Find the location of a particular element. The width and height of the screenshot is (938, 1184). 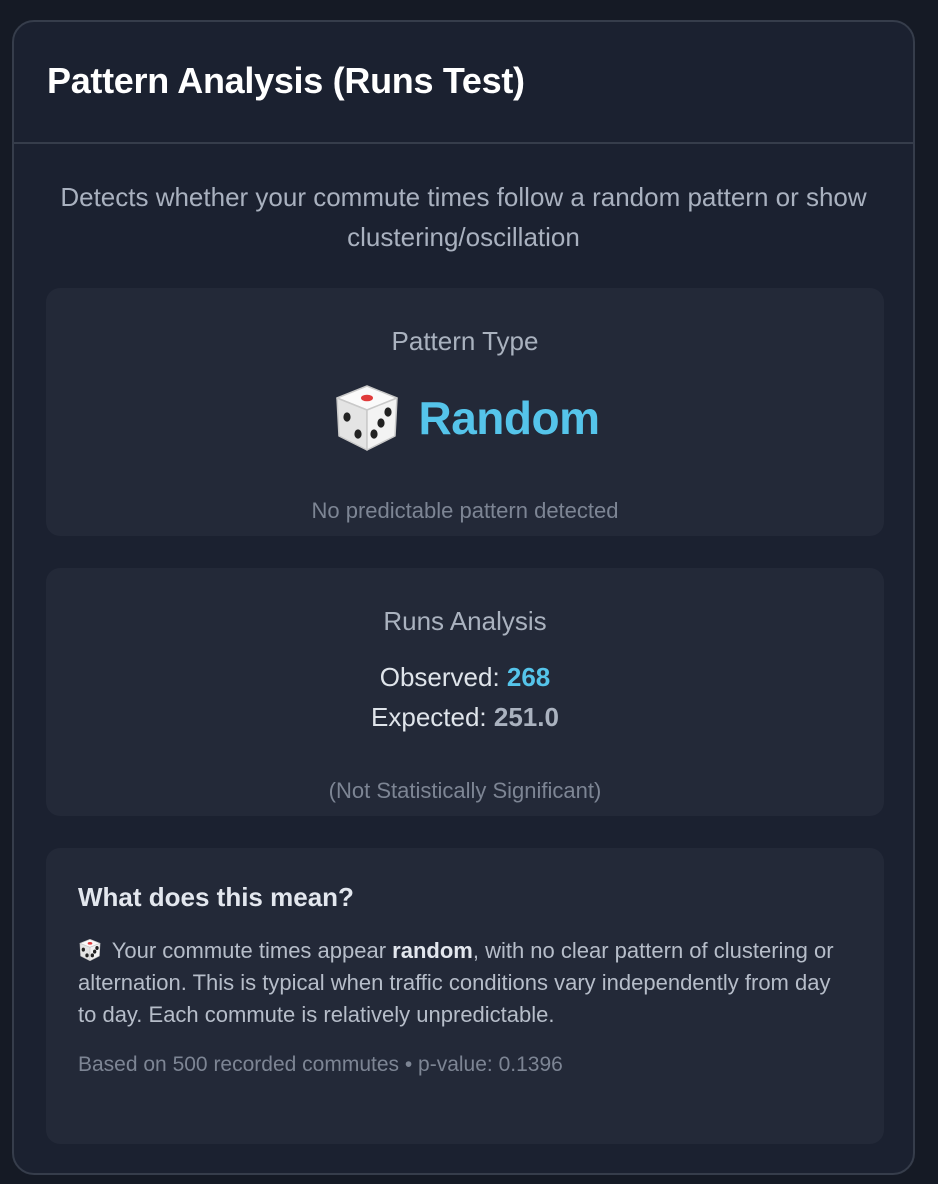

observed-value: 268 is located at coordinates (528, 677).